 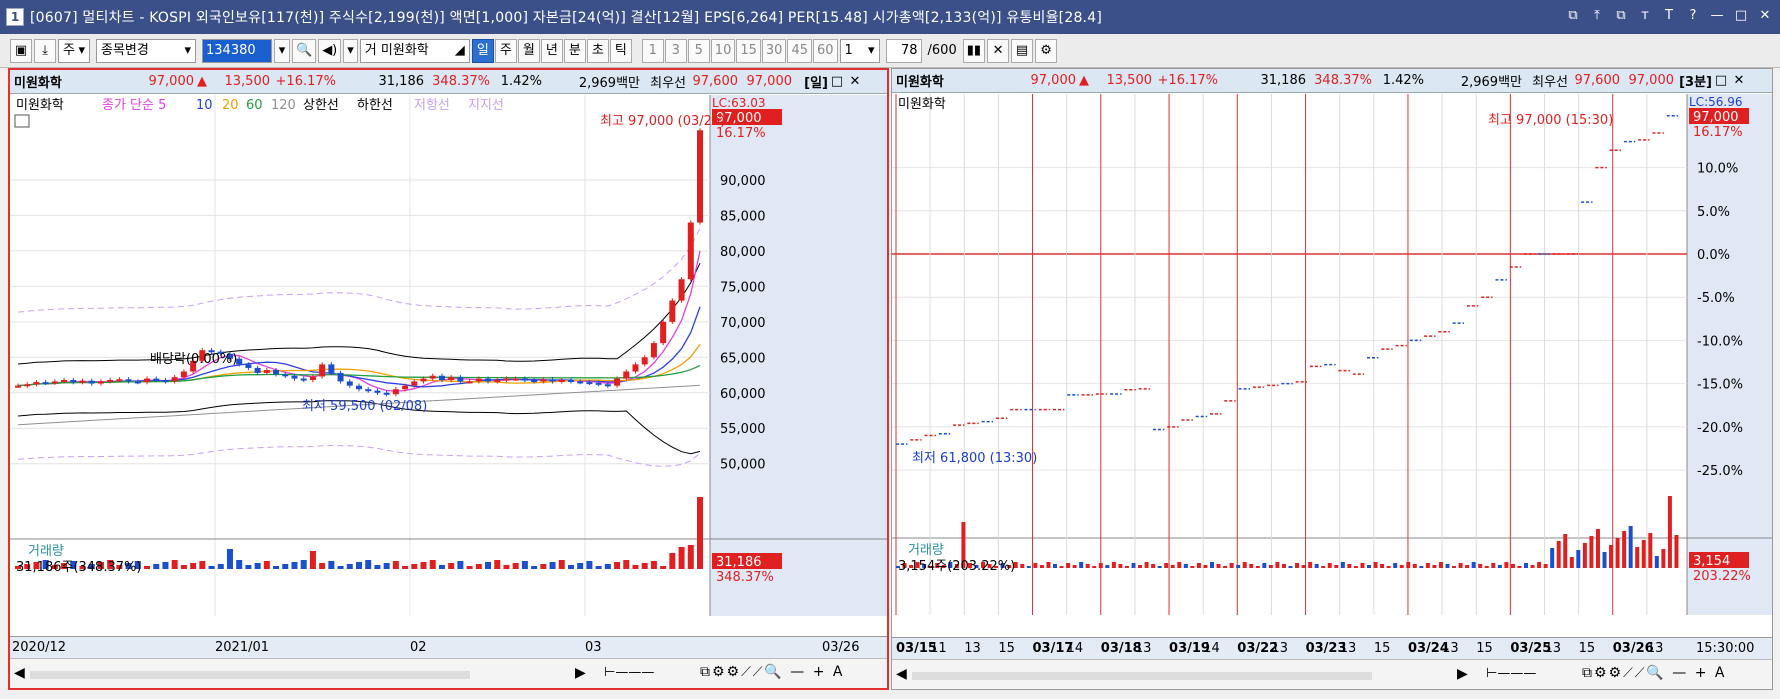 I want to click on pct-tick-label: -5.0%, so click(x=1716, y=298).